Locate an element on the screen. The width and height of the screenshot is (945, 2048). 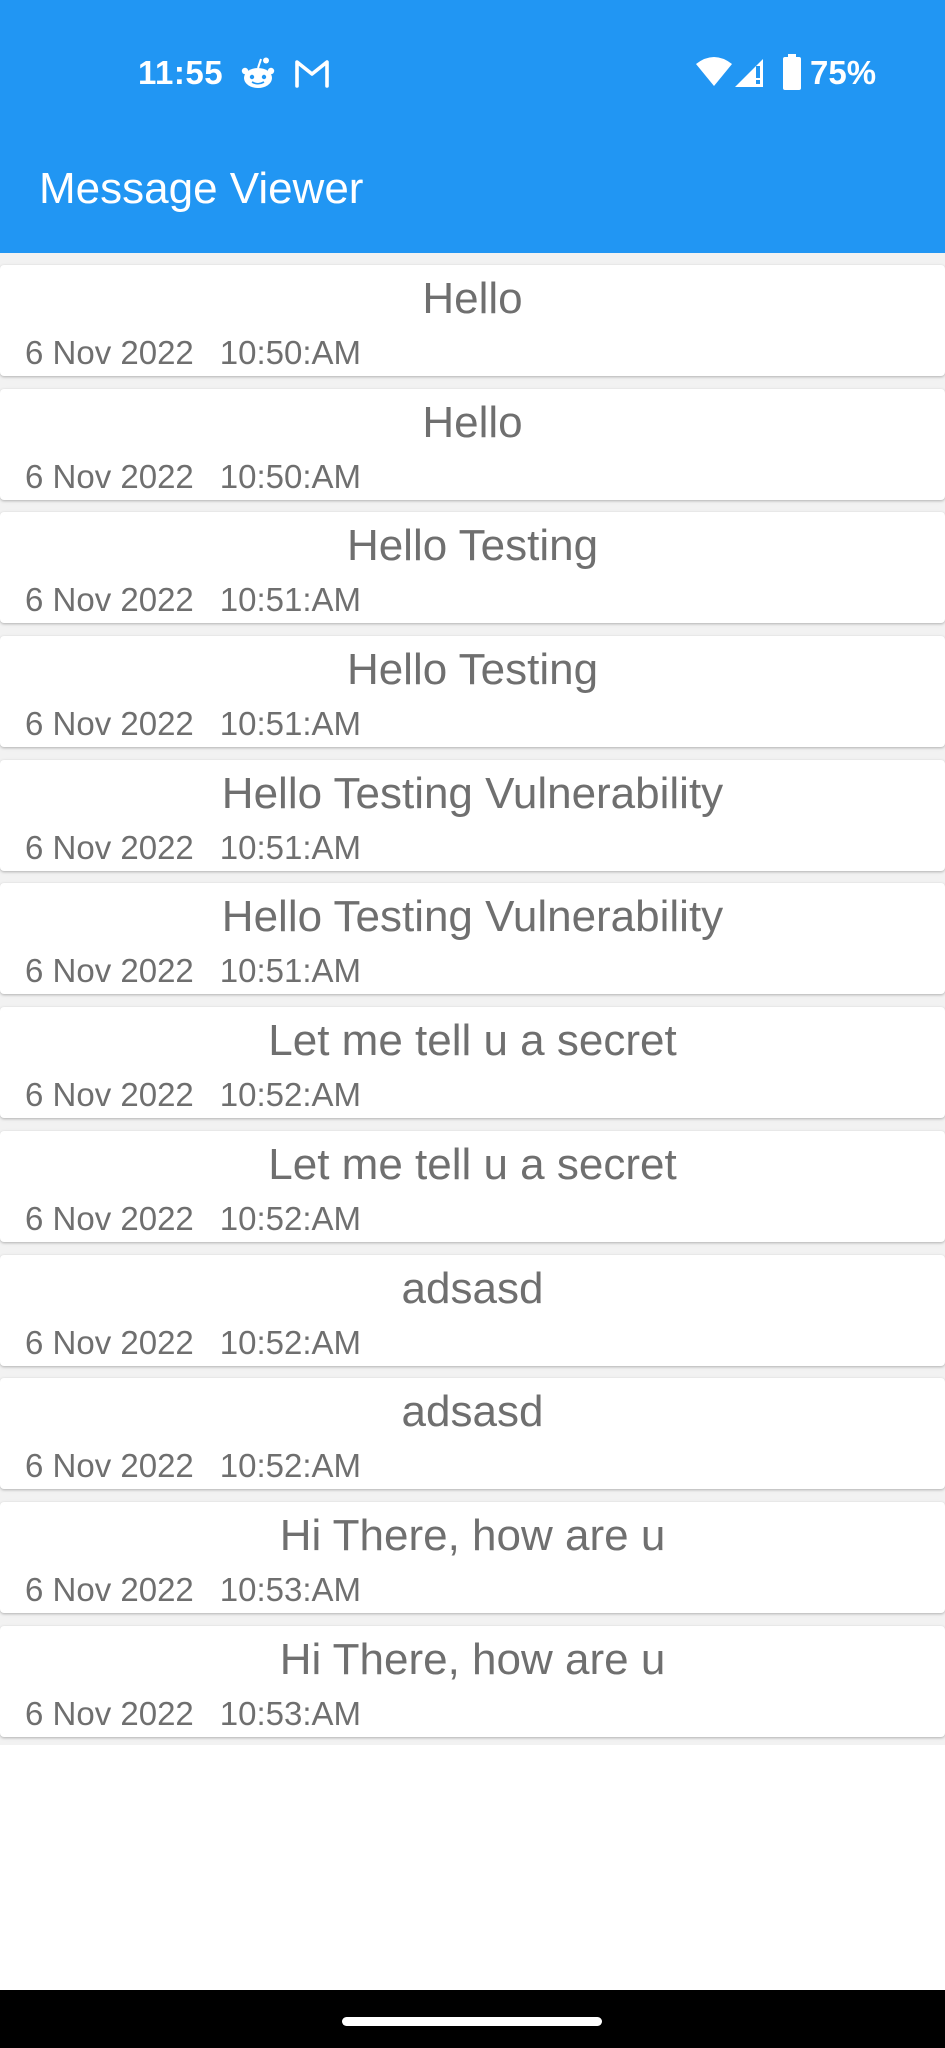
empty-area is located at coordinates (472, 1867).